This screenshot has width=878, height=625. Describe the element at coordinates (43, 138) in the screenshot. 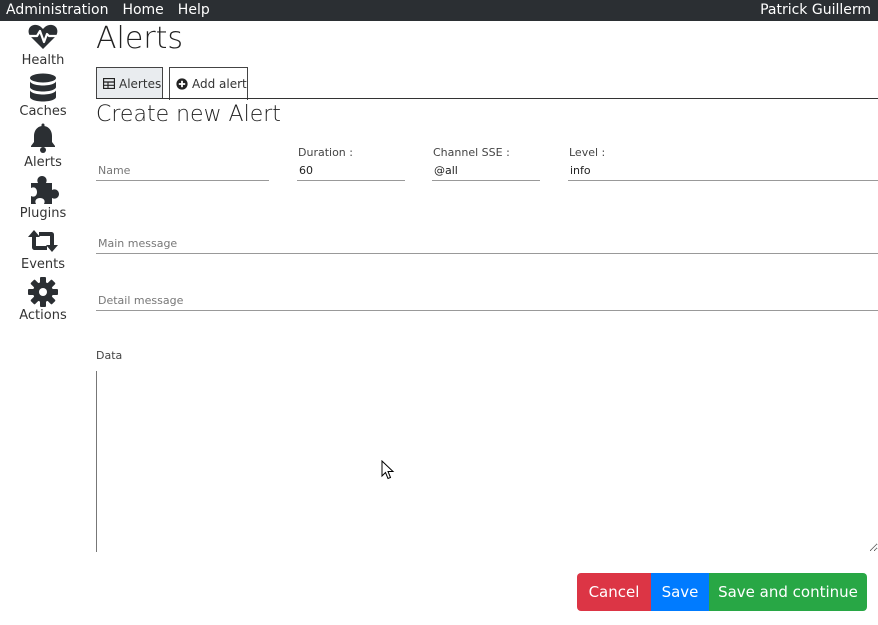

I see `bell-icon` at that location.